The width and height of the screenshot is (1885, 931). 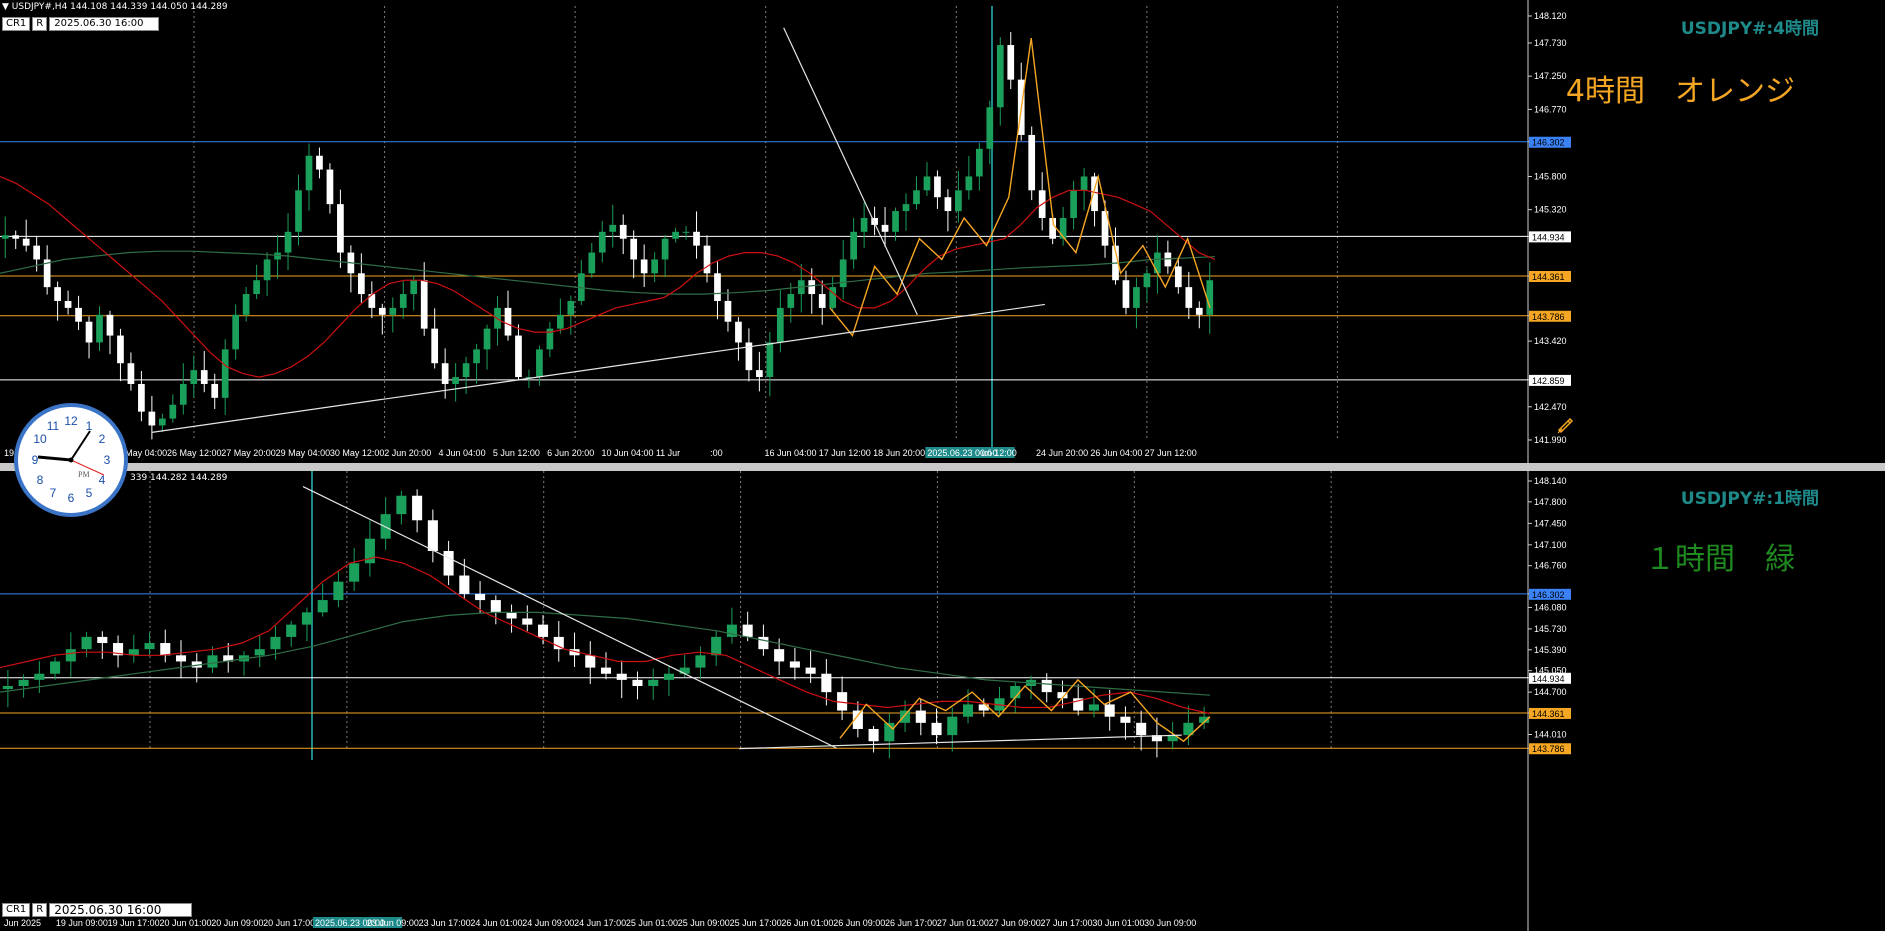 I want to click on y-tick-label: 148.140, so click(x=1550, y=481).